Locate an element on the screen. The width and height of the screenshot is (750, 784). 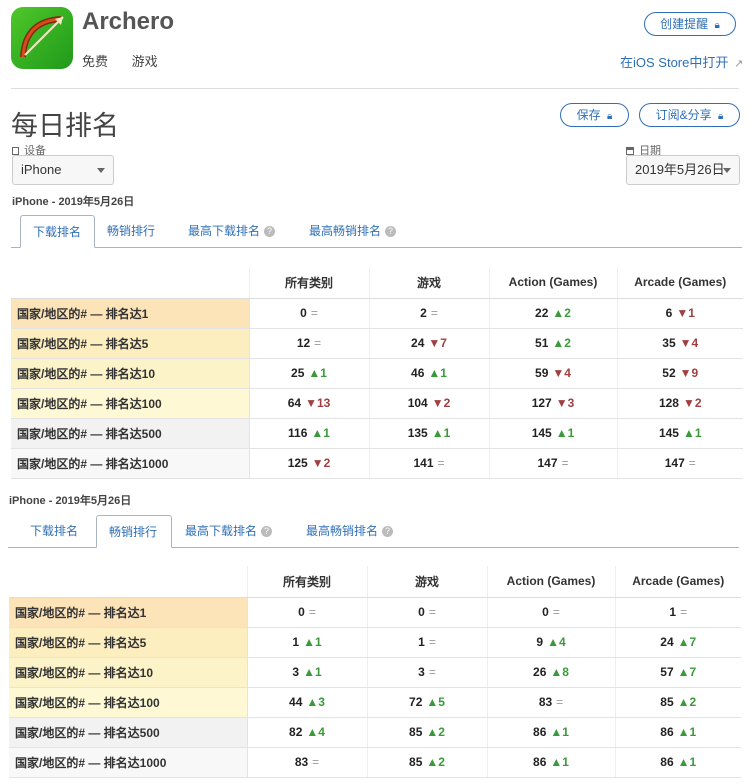
rank-cell: 9 ▲4 is located at coordinates (550, 642).